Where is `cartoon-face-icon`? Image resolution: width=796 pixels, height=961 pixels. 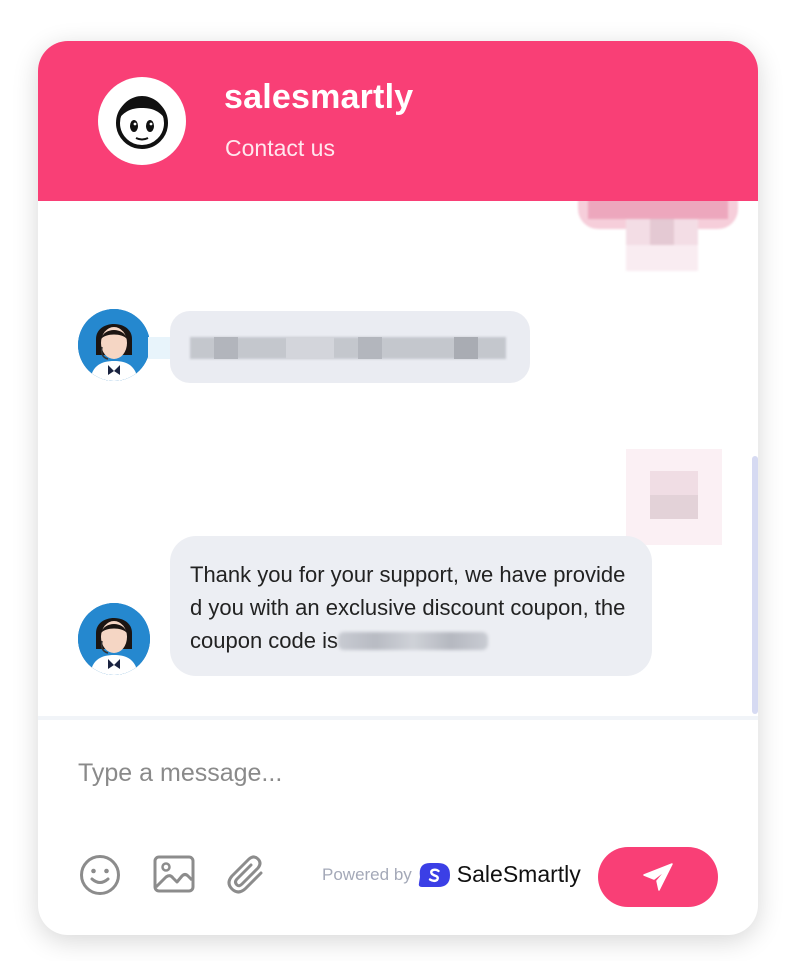
cartoon-face-icon is located at coordinates (142, 122).